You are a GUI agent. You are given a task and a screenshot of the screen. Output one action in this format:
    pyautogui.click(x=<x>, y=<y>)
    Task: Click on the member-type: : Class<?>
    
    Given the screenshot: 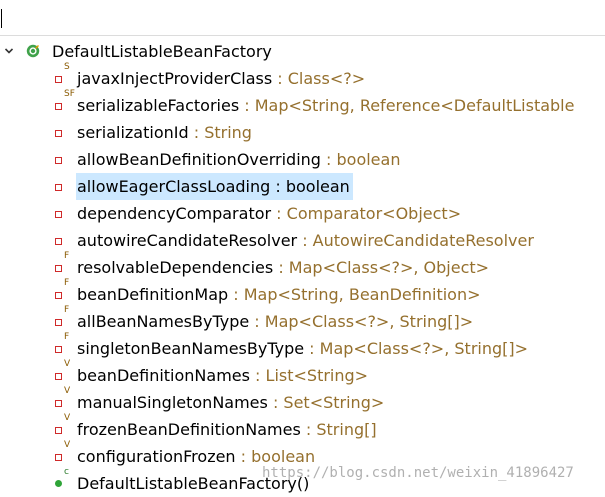 What is the action you would take?
    pyautogui.click(x=319, y=78)
    